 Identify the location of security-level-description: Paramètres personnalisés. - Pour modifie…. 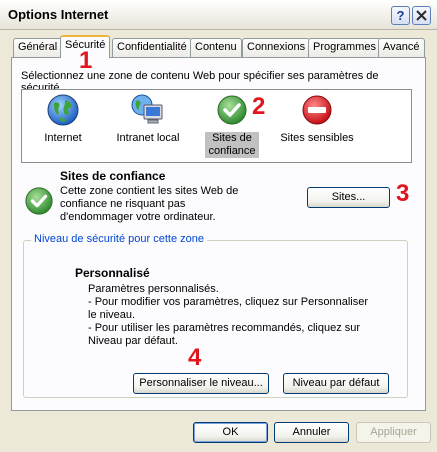
(233, 315).